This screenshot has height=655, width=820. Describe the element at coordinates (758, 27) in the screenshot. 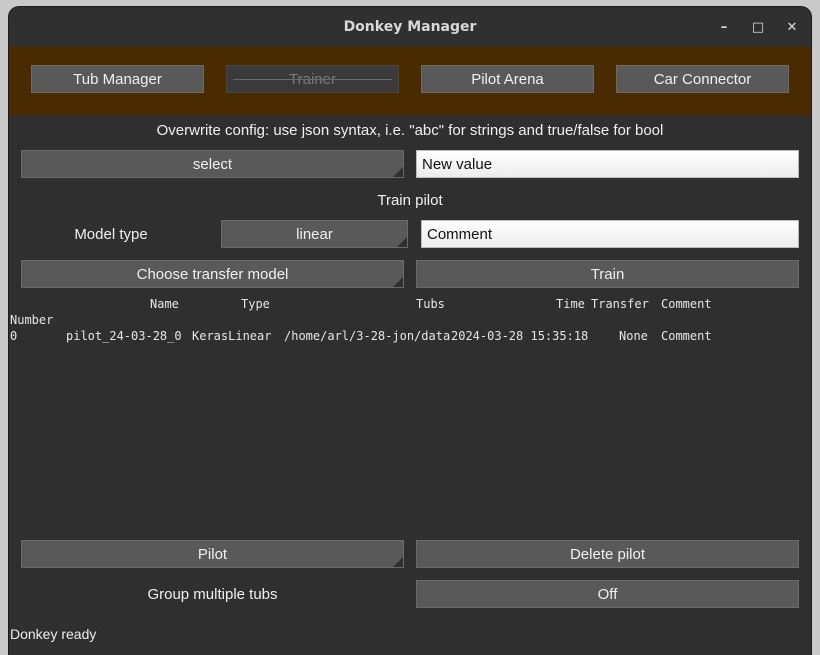

I see `maximize-icon: □` at that location.